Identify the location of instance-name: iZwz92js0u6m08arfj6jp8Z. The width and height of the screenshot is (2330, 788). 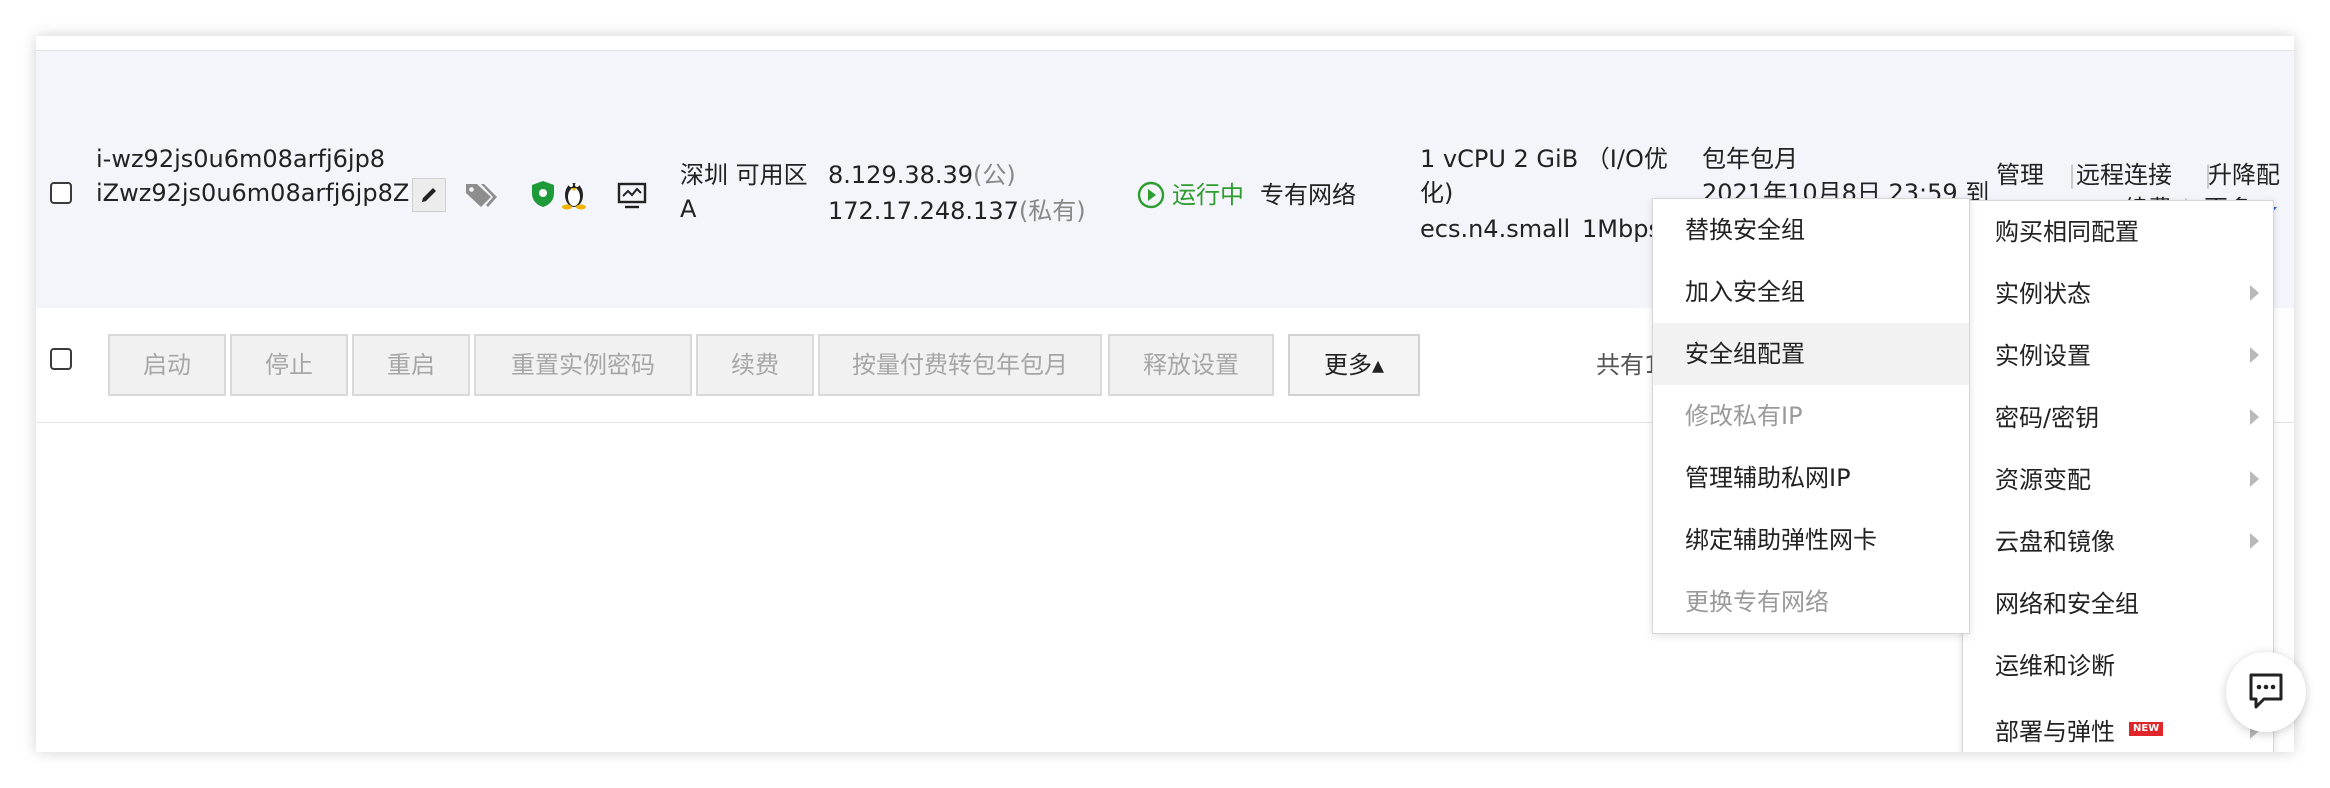
(253, 193).